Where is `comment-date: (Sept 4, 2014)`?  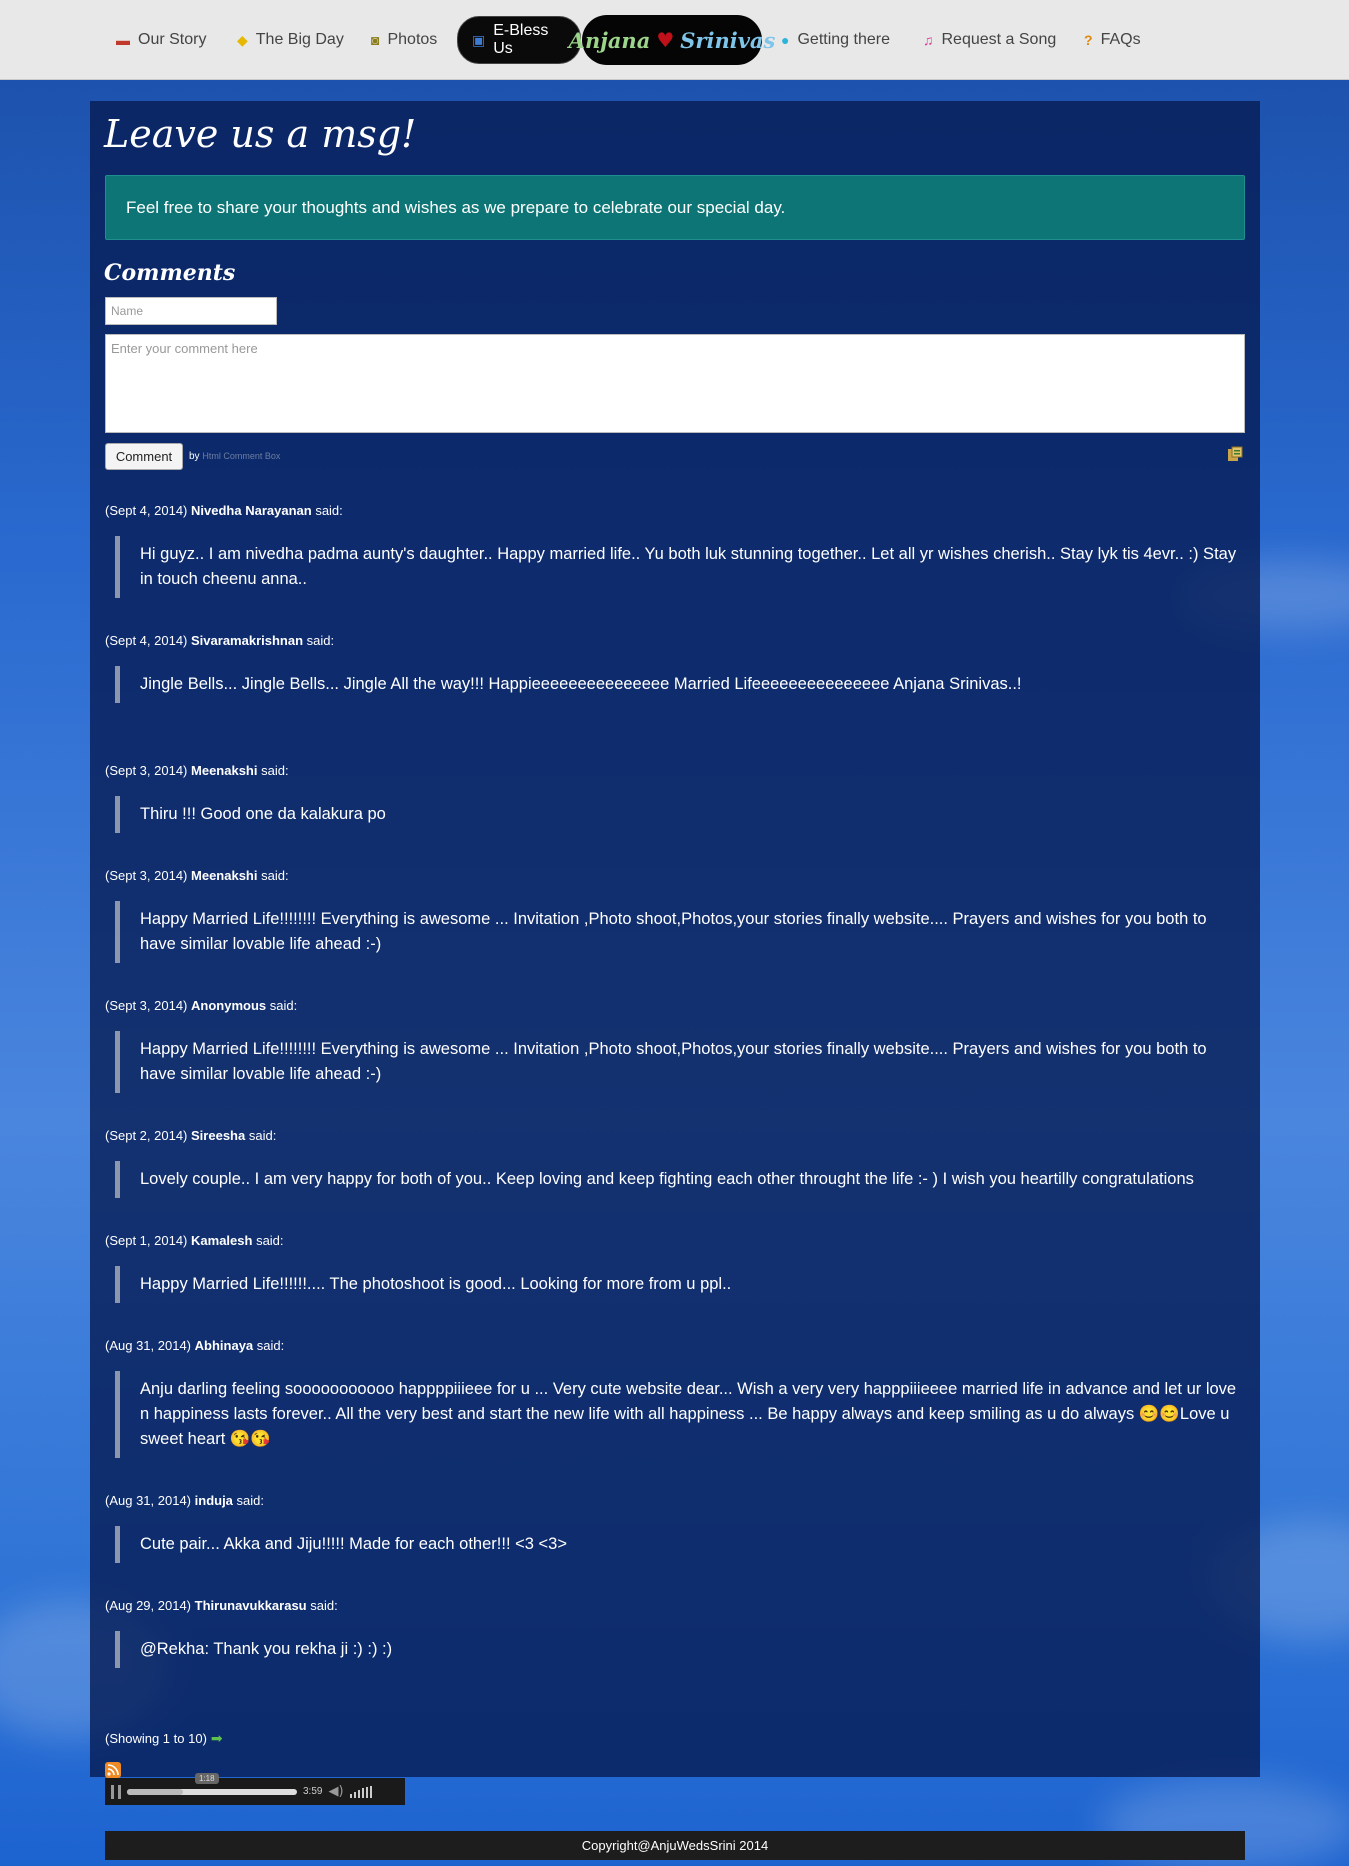
comment-date: (Sept 4, 2014) is located at coordinates (146, 510).